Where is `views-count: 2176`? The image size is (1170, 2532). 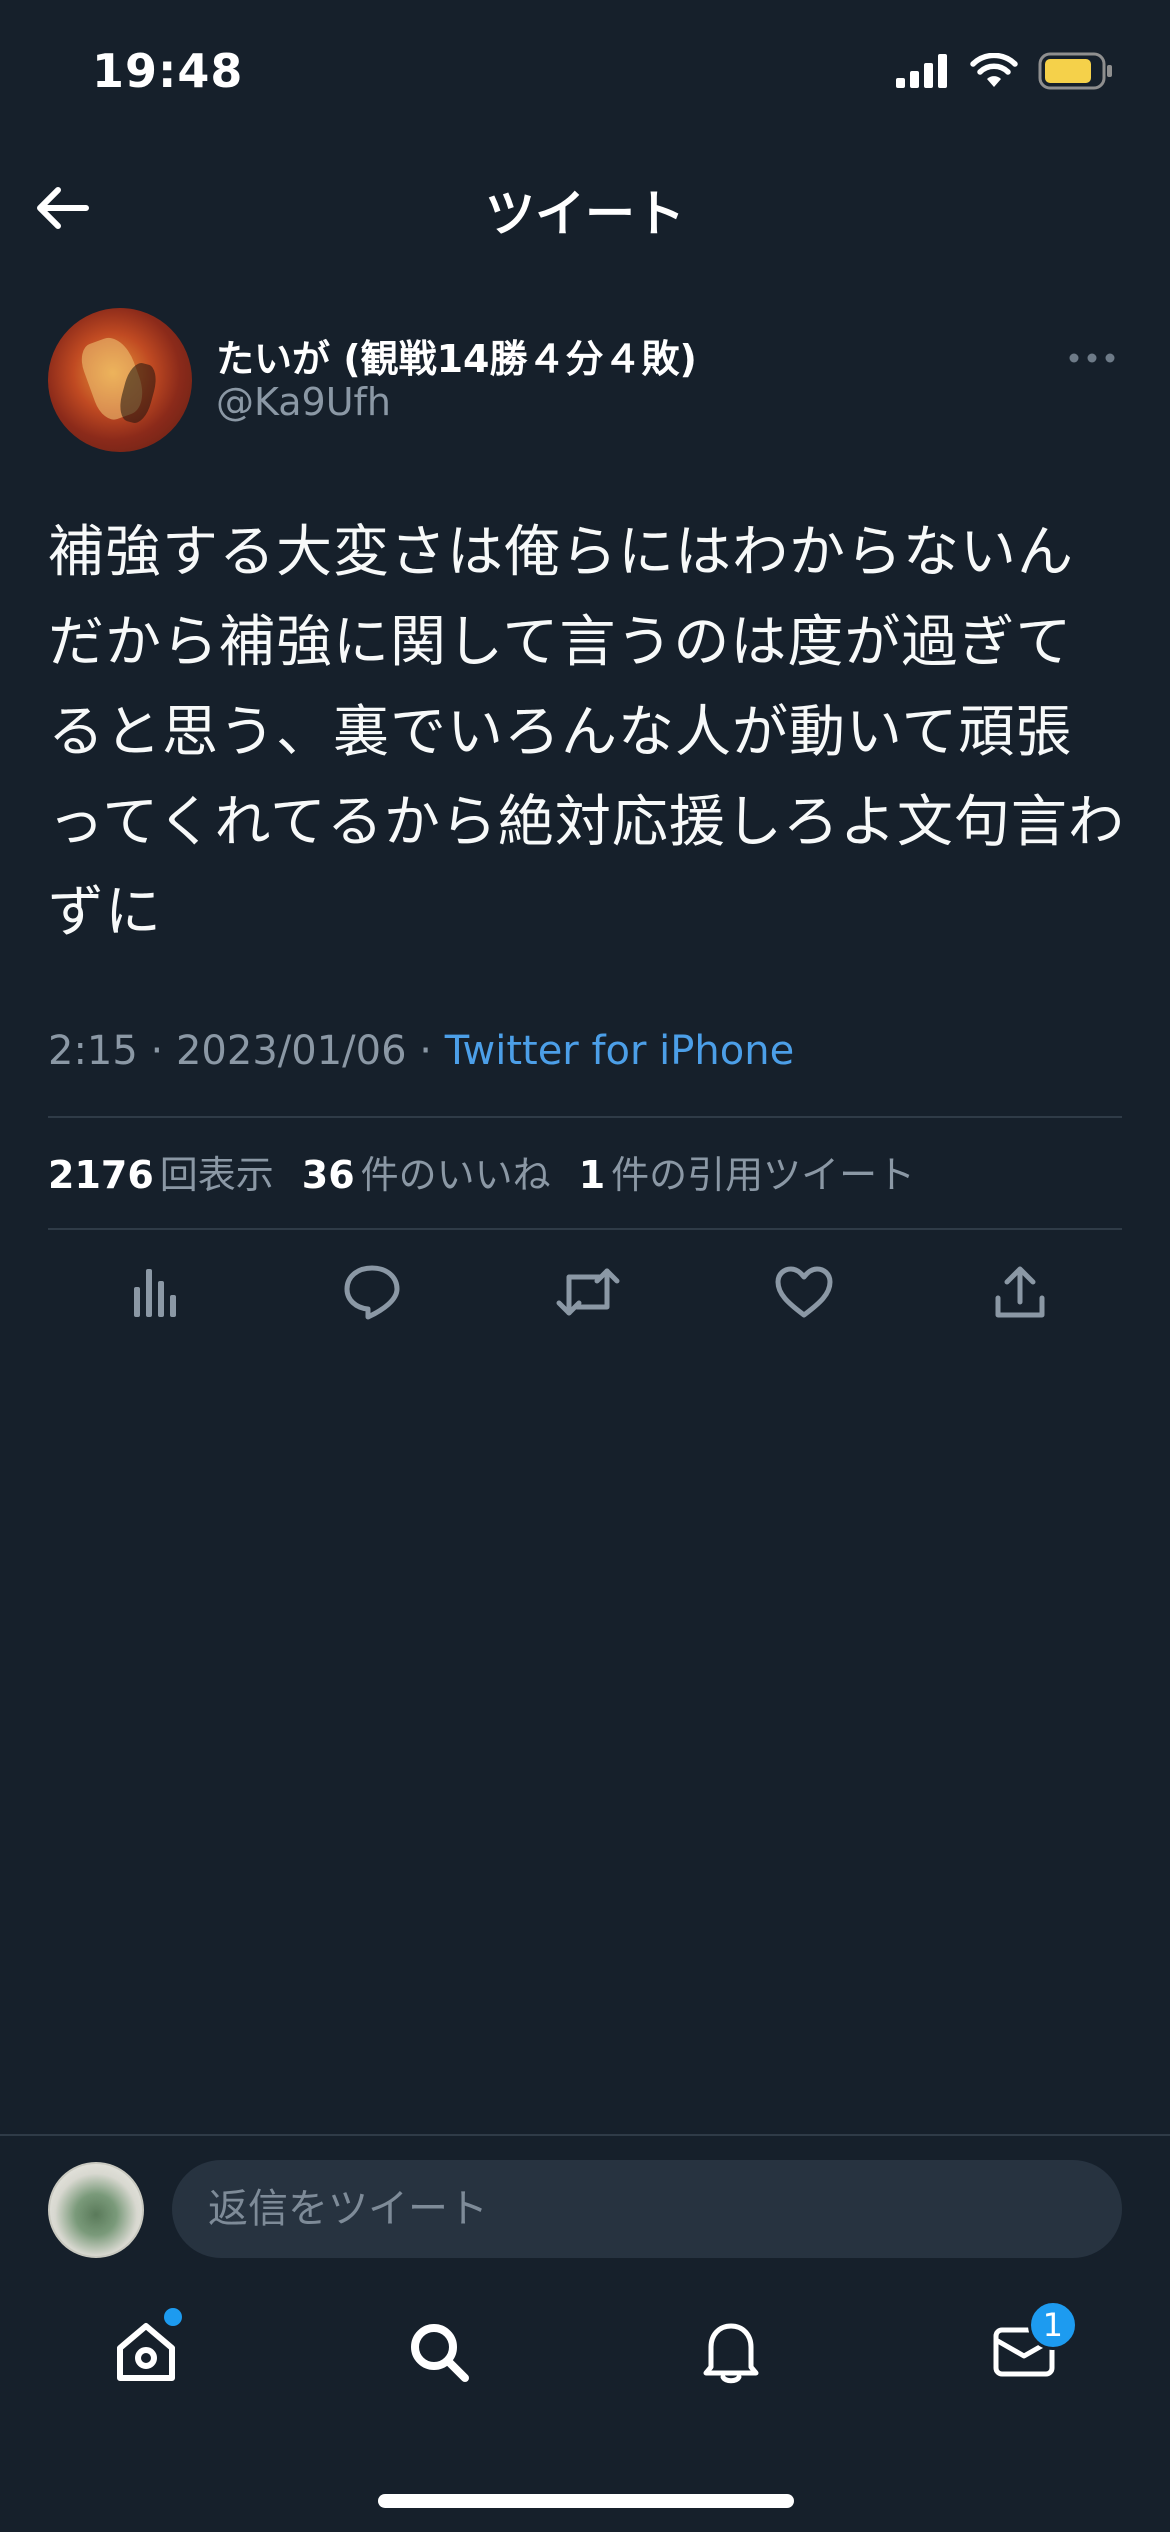 views-count: 2176 is located at coordinates (101, 1175).